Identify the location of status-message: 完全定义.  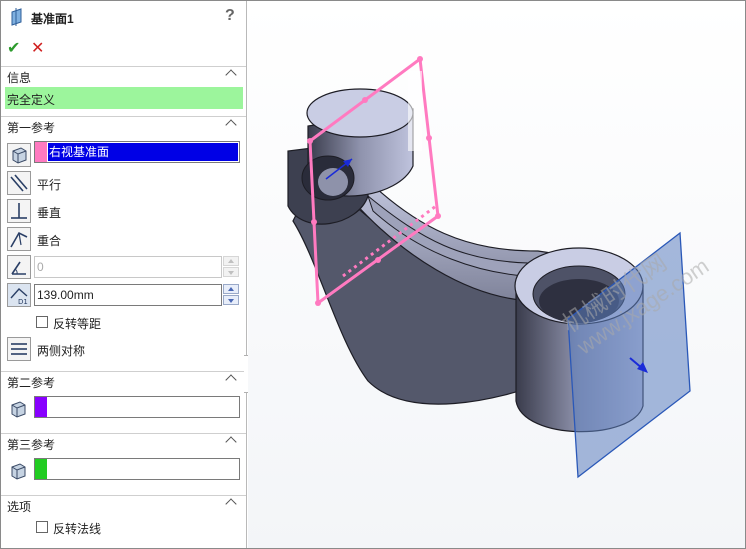
(124, 98).